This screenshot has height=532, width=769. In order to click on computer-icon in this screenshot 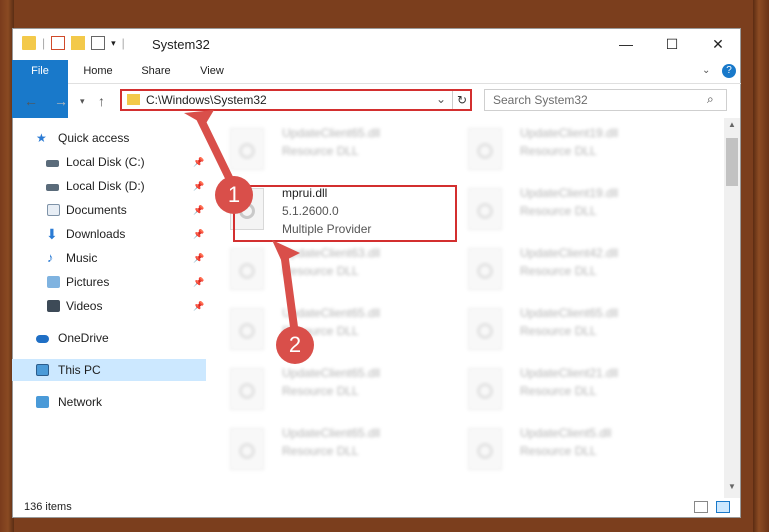, I will do `click(42, 370)`.